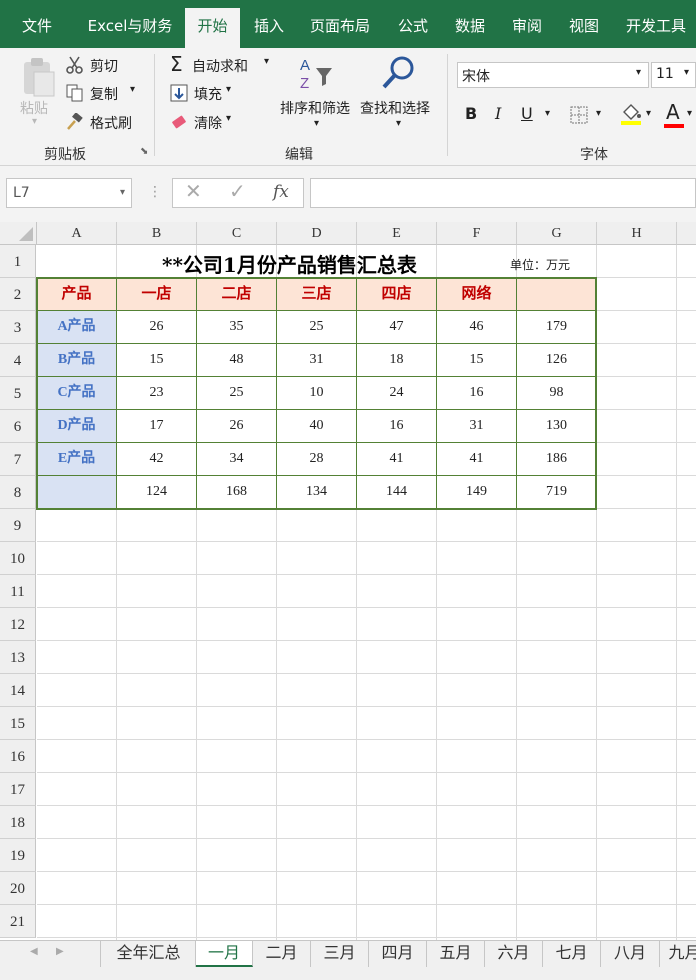 This screenshot has height=980, width=696. I want to click on column-header: E, so click(397, 233).